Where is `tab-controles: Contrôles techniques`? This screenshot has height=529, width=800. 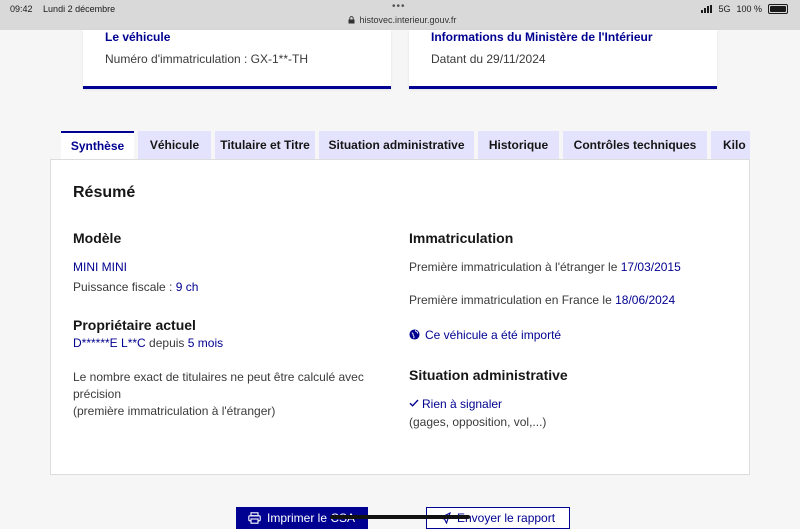 tab-controles: Contrôles techniques is located at coordinates (635, 145).